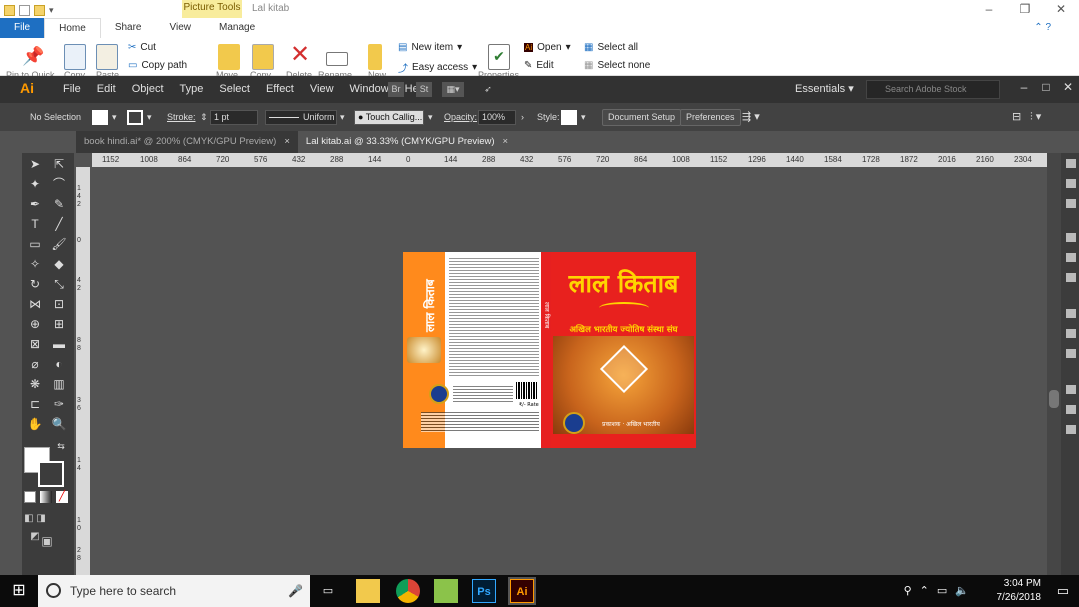 Image resolution: width=1079 pixels, height=607 pixels. I want to click on paste-icon, so click(107, 57).